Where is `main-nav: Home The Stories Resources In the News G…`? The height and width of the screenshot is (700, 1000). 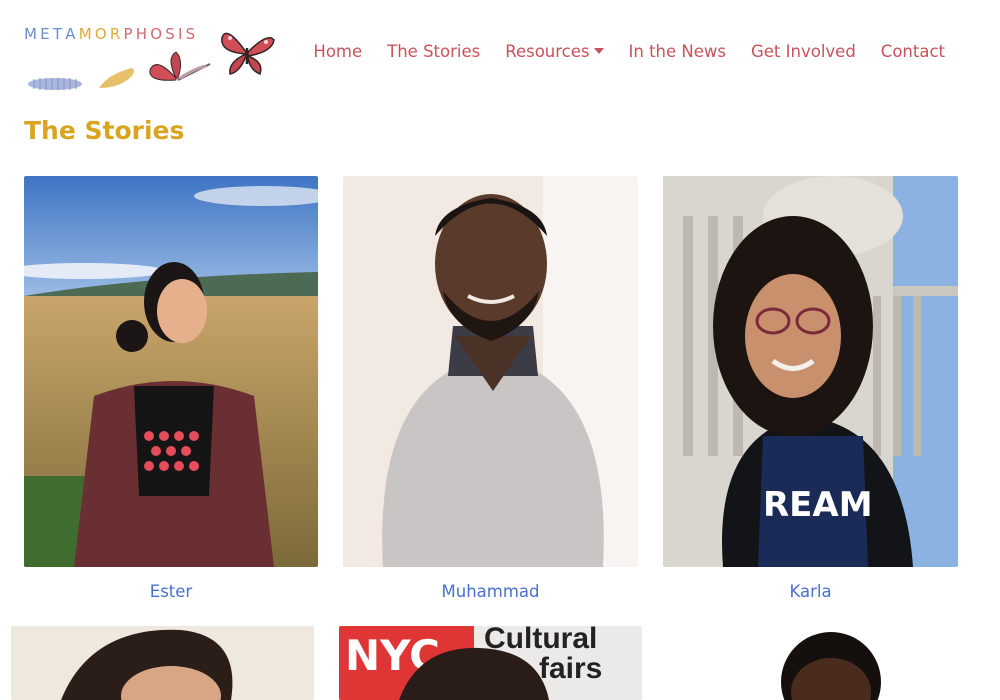 main-nav: Home The Stories Resources In the News G… is located at coordinates (616, 51).